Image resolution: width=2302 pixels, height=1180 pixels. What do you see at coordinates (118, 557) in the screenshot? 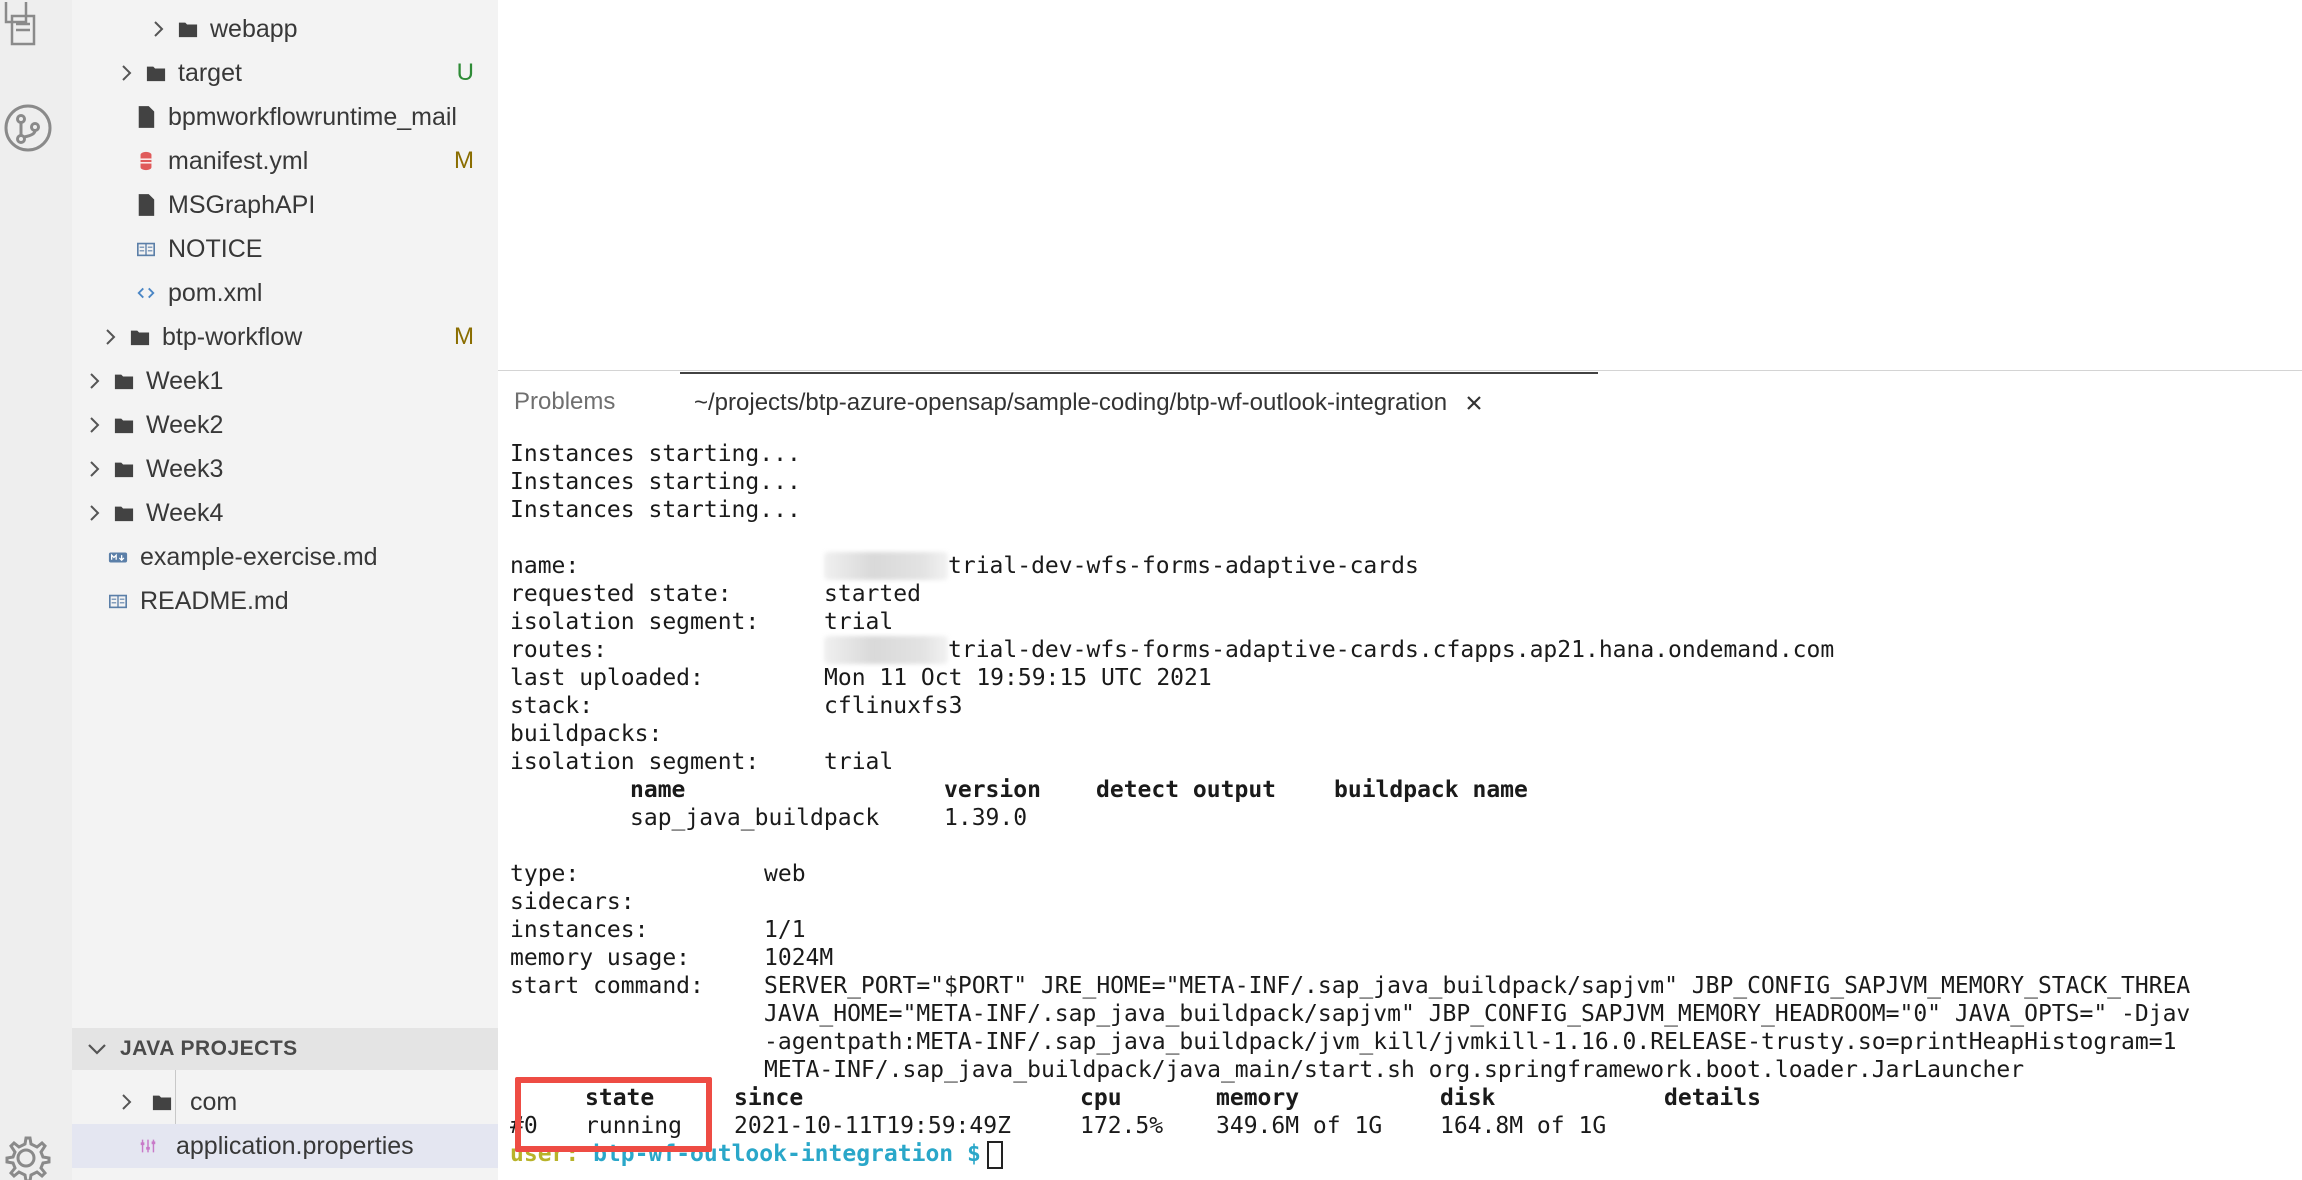
I see `markdown-icon` at bounding box center [118, 557].